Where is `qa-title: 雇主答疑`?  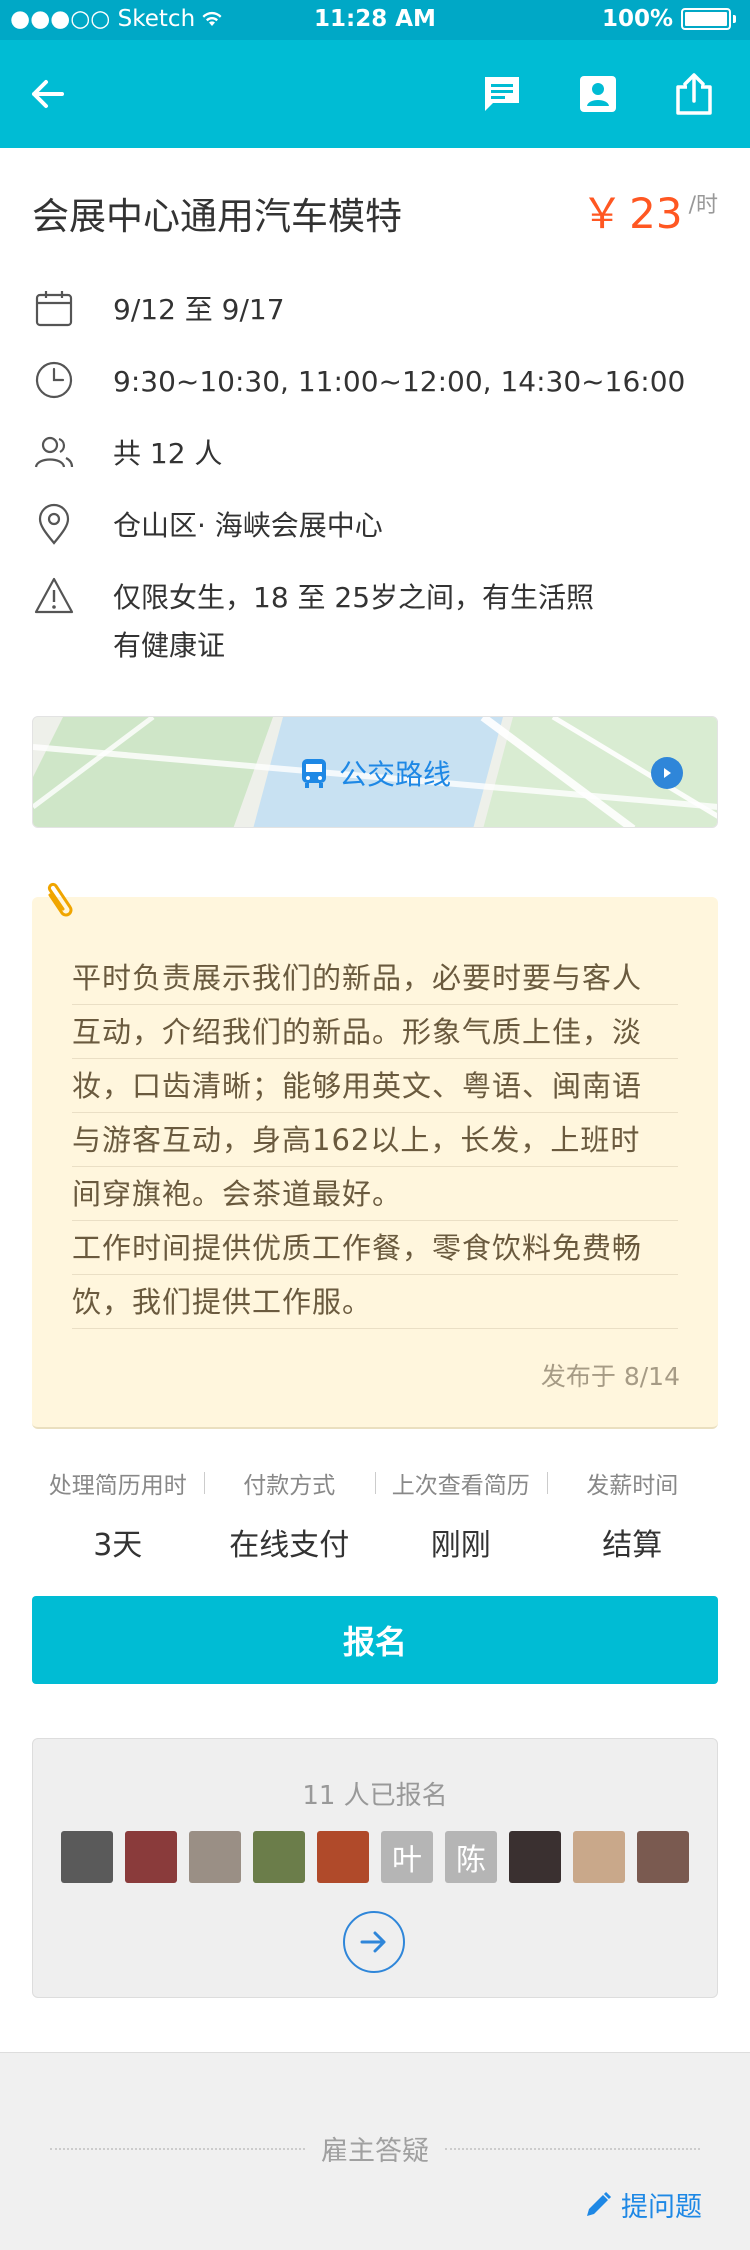
qa-title: 雇主答疑 is located at coordinates (375, 2148).